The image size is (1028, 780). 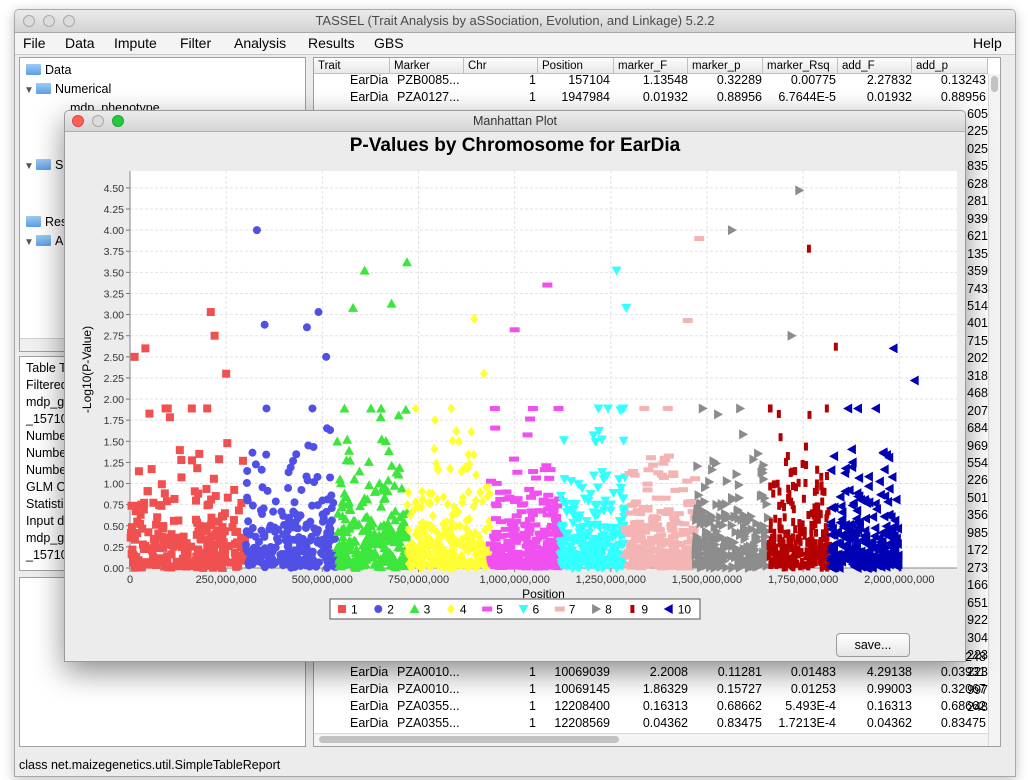 What do you see at coordinates (98, 121) in the screenshot?
I see `dialog-minimize-button` at bounding box center [98, 121].